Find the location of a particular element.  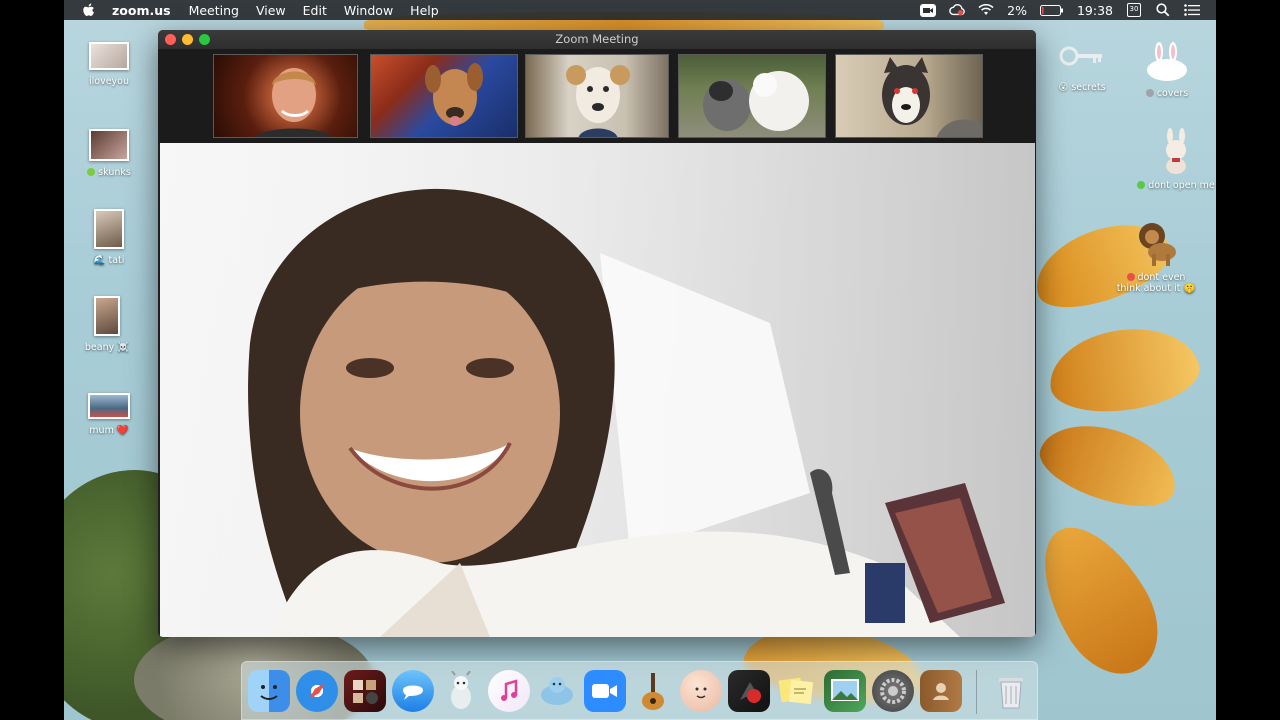

dock-system-preferences-icon is located at coordinates (893, 691).